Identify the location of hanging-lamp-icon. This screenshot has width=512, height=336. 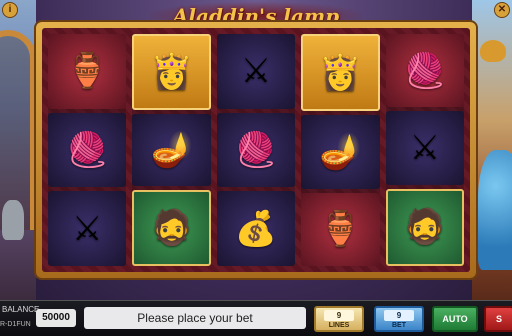
(493, 51).